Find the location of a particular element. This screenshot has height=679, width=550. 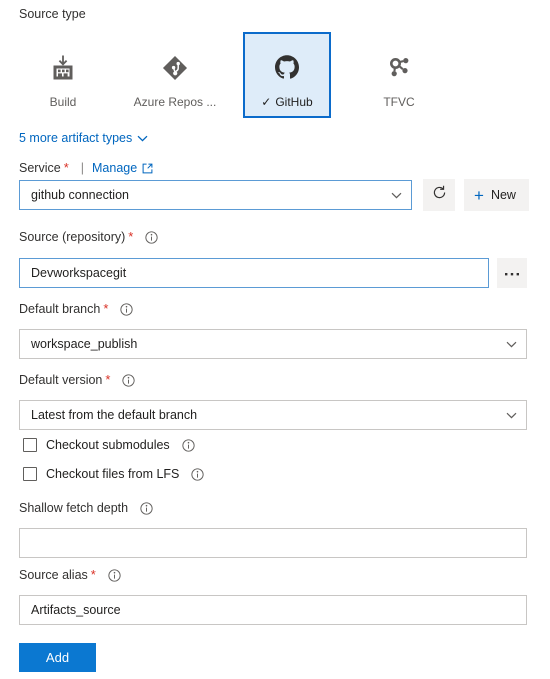

source-type-tile-tfvc: TFVC is located at coordinates (399, 75).